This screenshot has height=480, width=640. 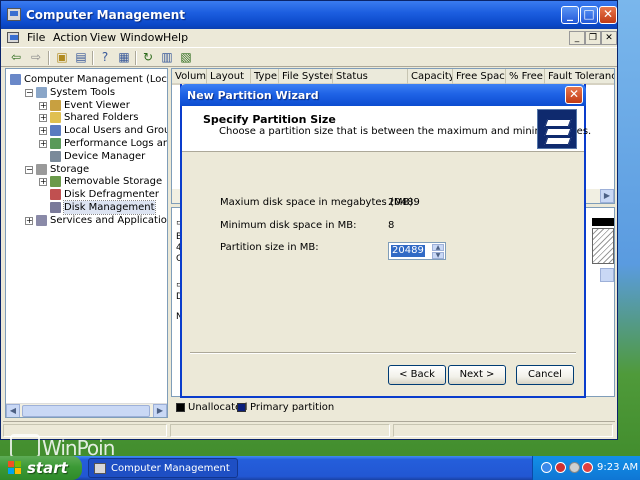 I want to click on export-icon: ▧, so click(x=186, y=57).